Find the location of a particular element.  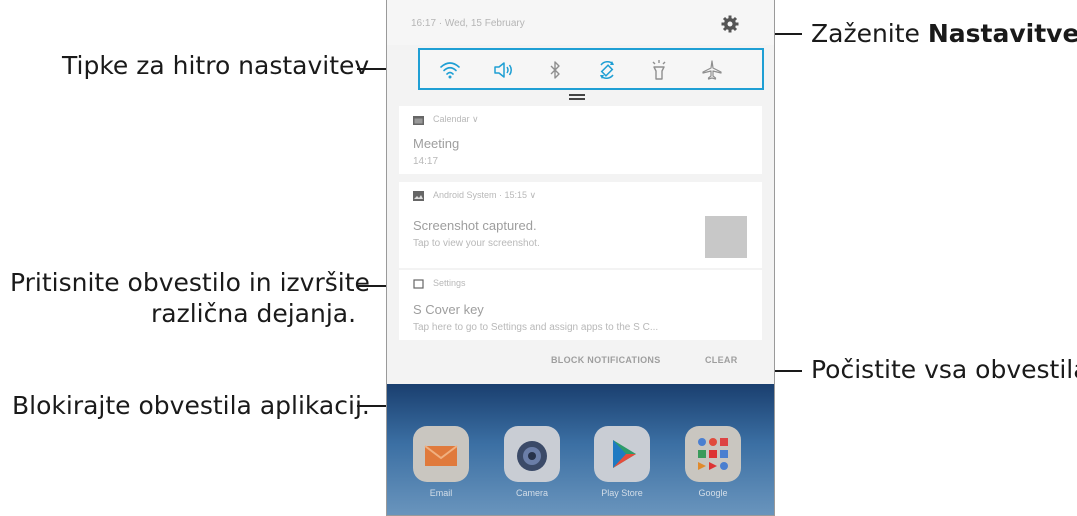

camera-app-icon is located at coordinates (532, 454).